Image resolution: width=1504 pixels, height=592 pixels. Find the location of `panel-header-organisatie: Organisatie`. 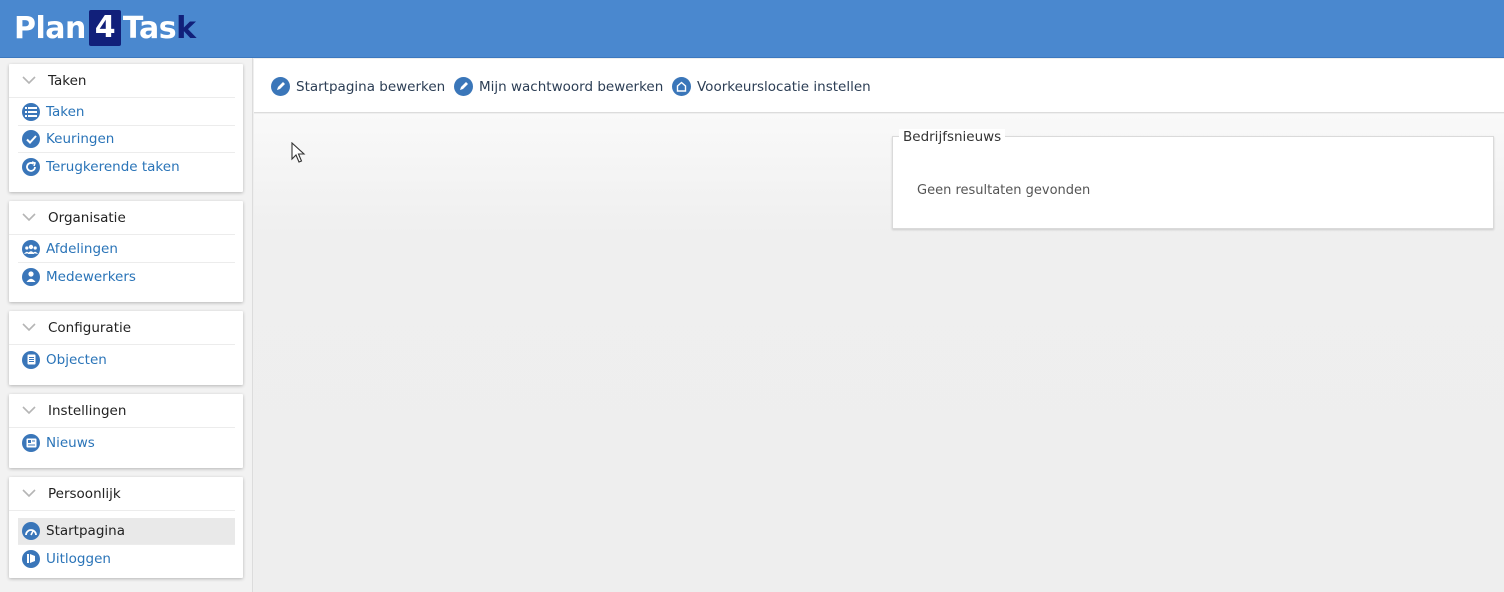

panel-header-organisatie: Organisatie is located at coordinates (122, 218).